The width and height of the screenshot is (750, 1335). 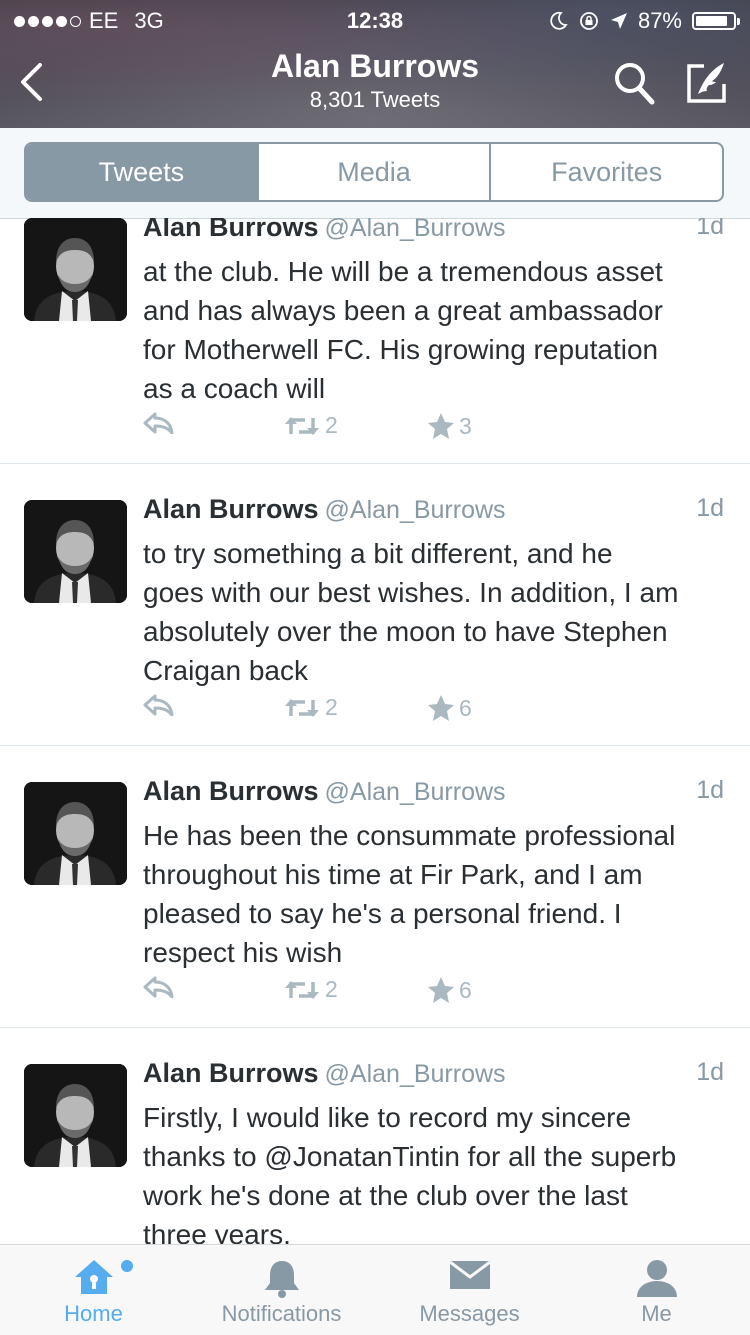 I want to click on home-unread-dot, so click(x=127, y=1266).